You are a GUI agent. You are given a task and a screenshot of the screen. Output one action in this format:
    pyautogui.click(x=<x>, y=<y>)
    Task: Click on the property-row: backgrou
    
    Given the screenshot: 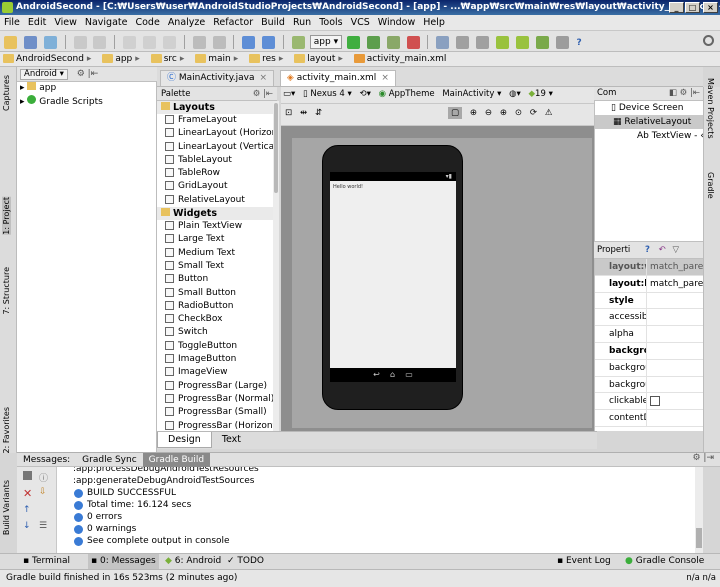 What is the action you would take?
    pyautogui.click(x=649, y=385)
    